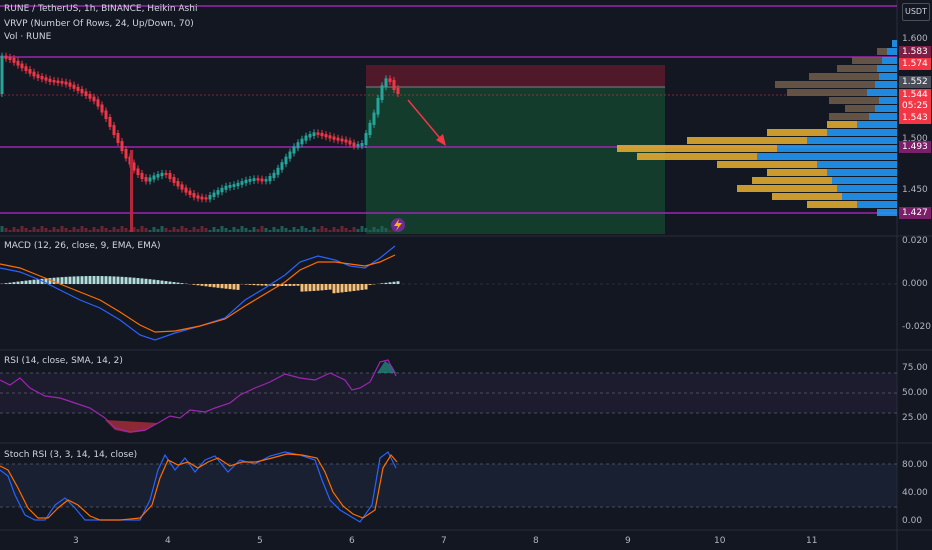 The image size is (932, 550). What do you see at coordinates (628, 541) in the screenshot?
I see `time-axis-label: 9` at bounding box center [628, 541].